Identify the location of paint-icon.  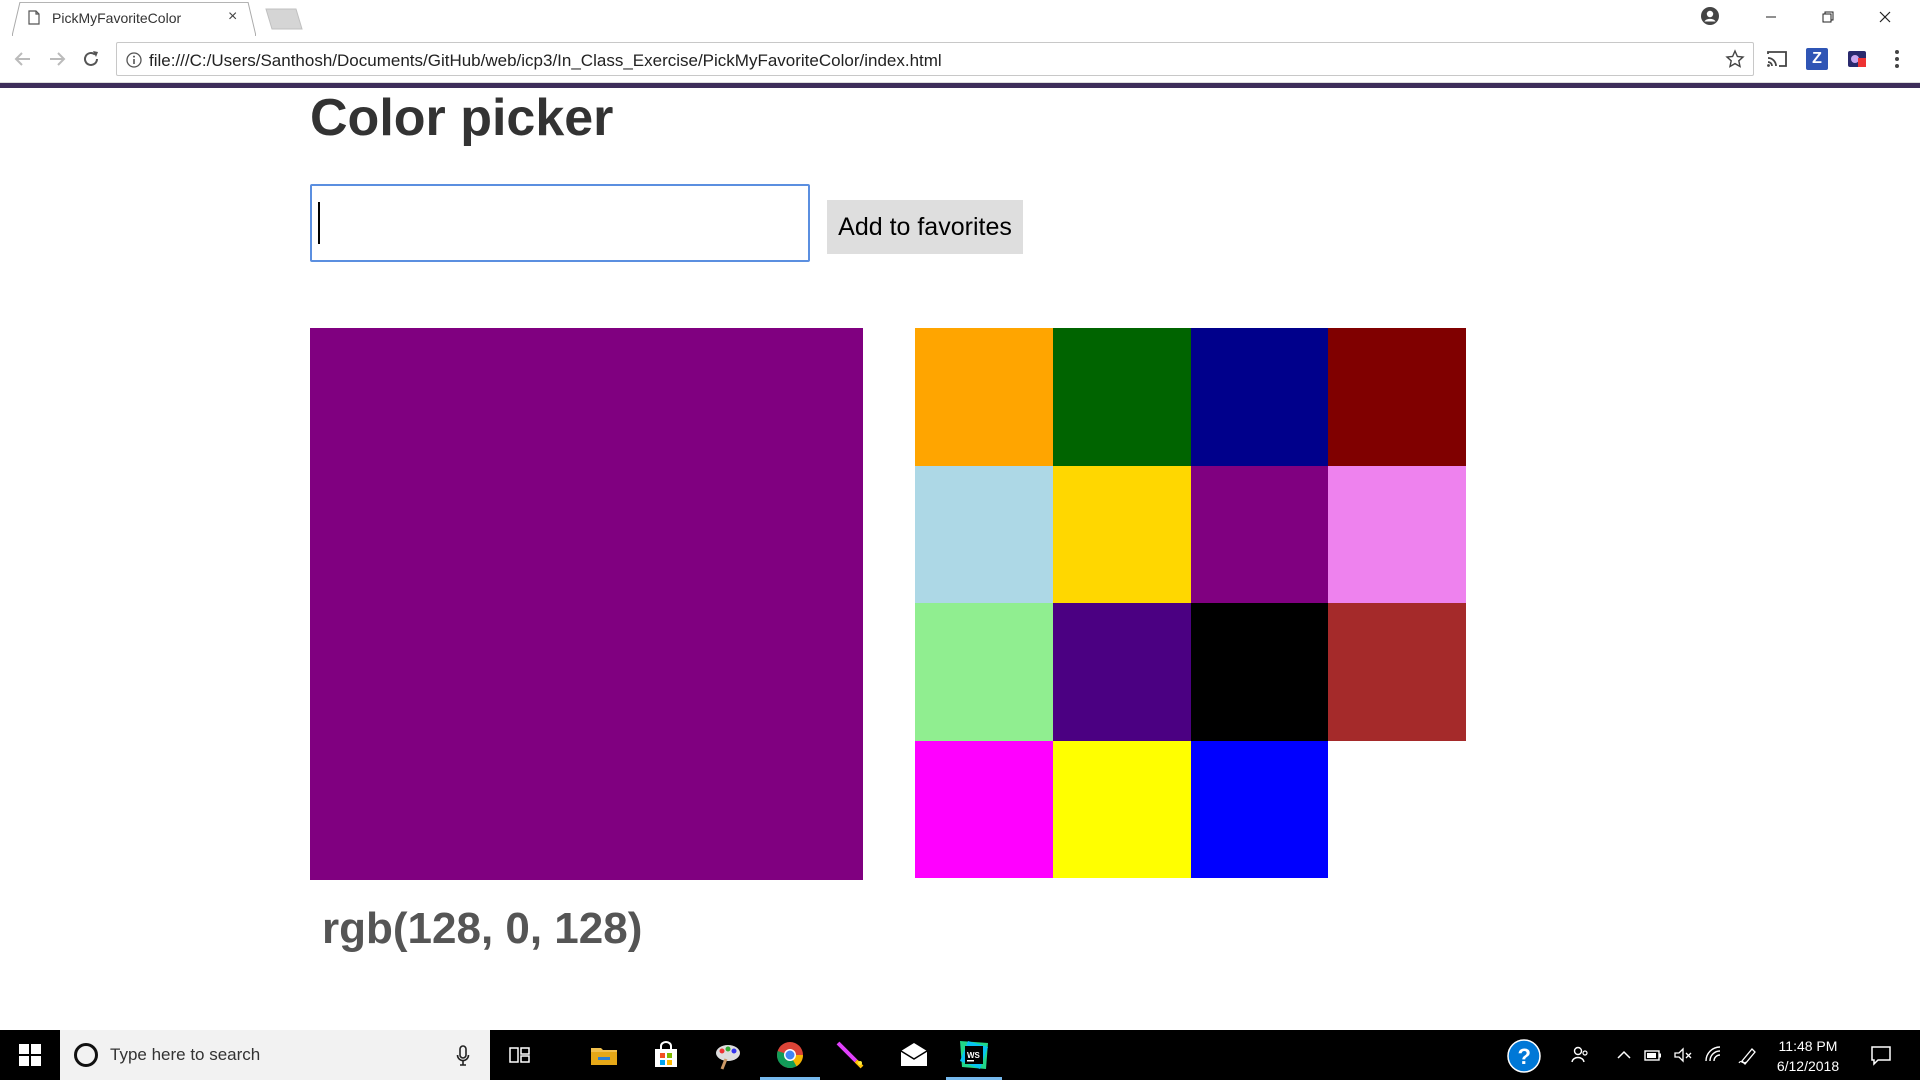
(728, 1055).